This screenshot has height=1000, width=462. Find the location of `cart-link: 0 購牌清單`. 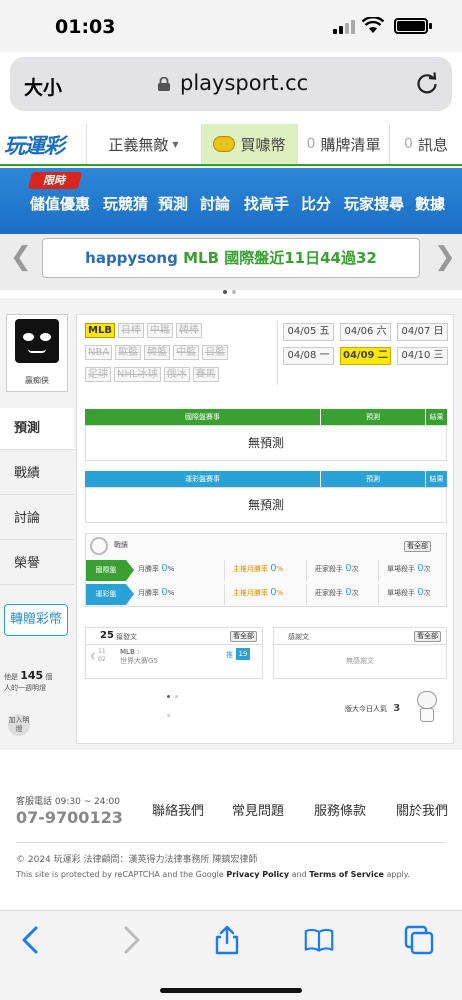

cart-link: 0 購牌清單 is located at coordinates (343, 144).